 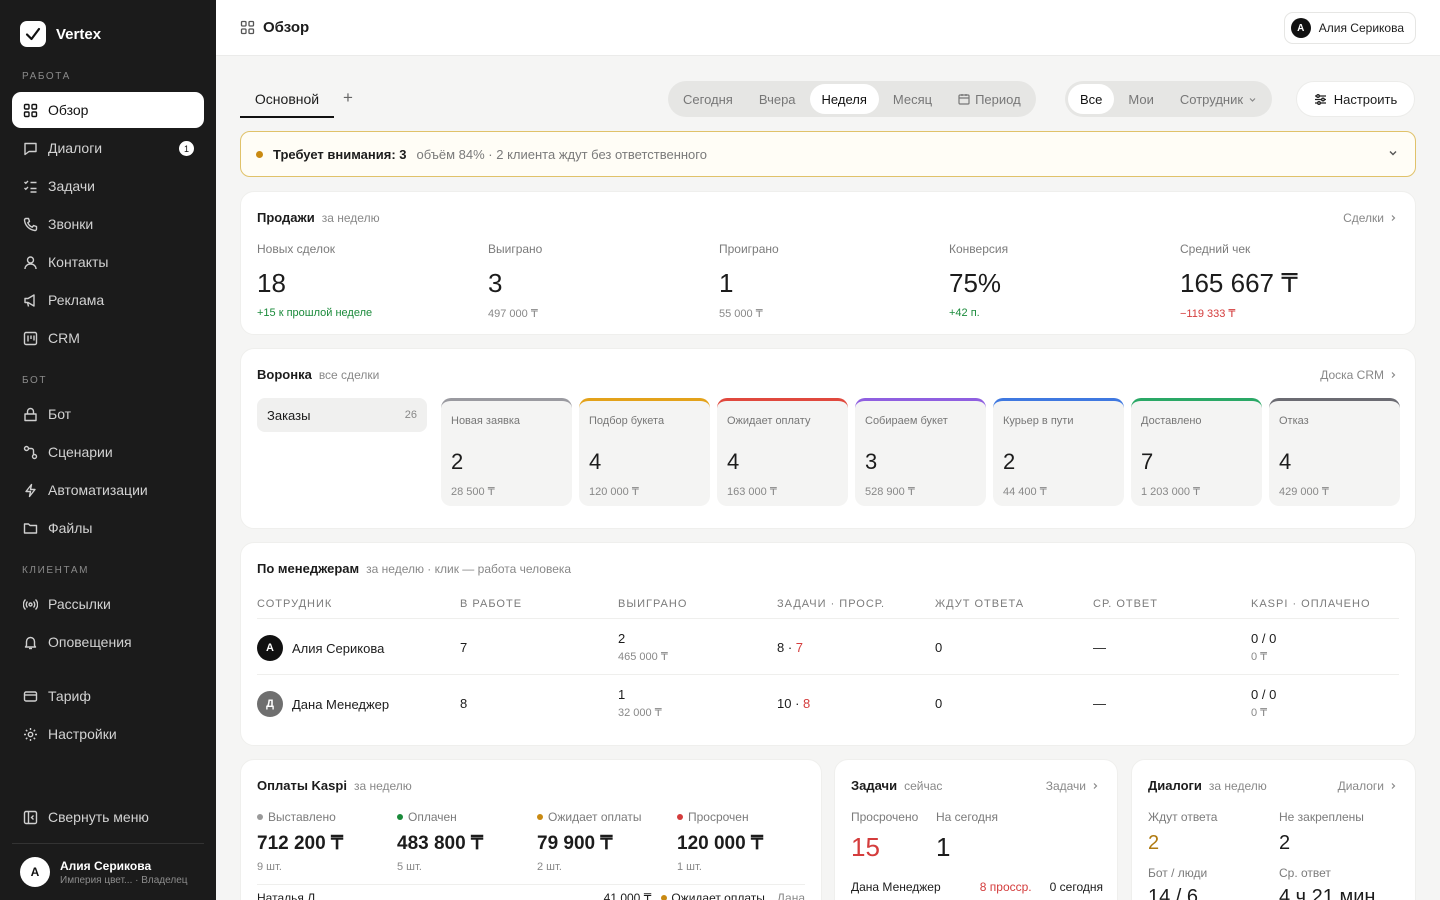 I want to click on collapse-menu-button: Свернуть меню, so click(x=108, y=817).